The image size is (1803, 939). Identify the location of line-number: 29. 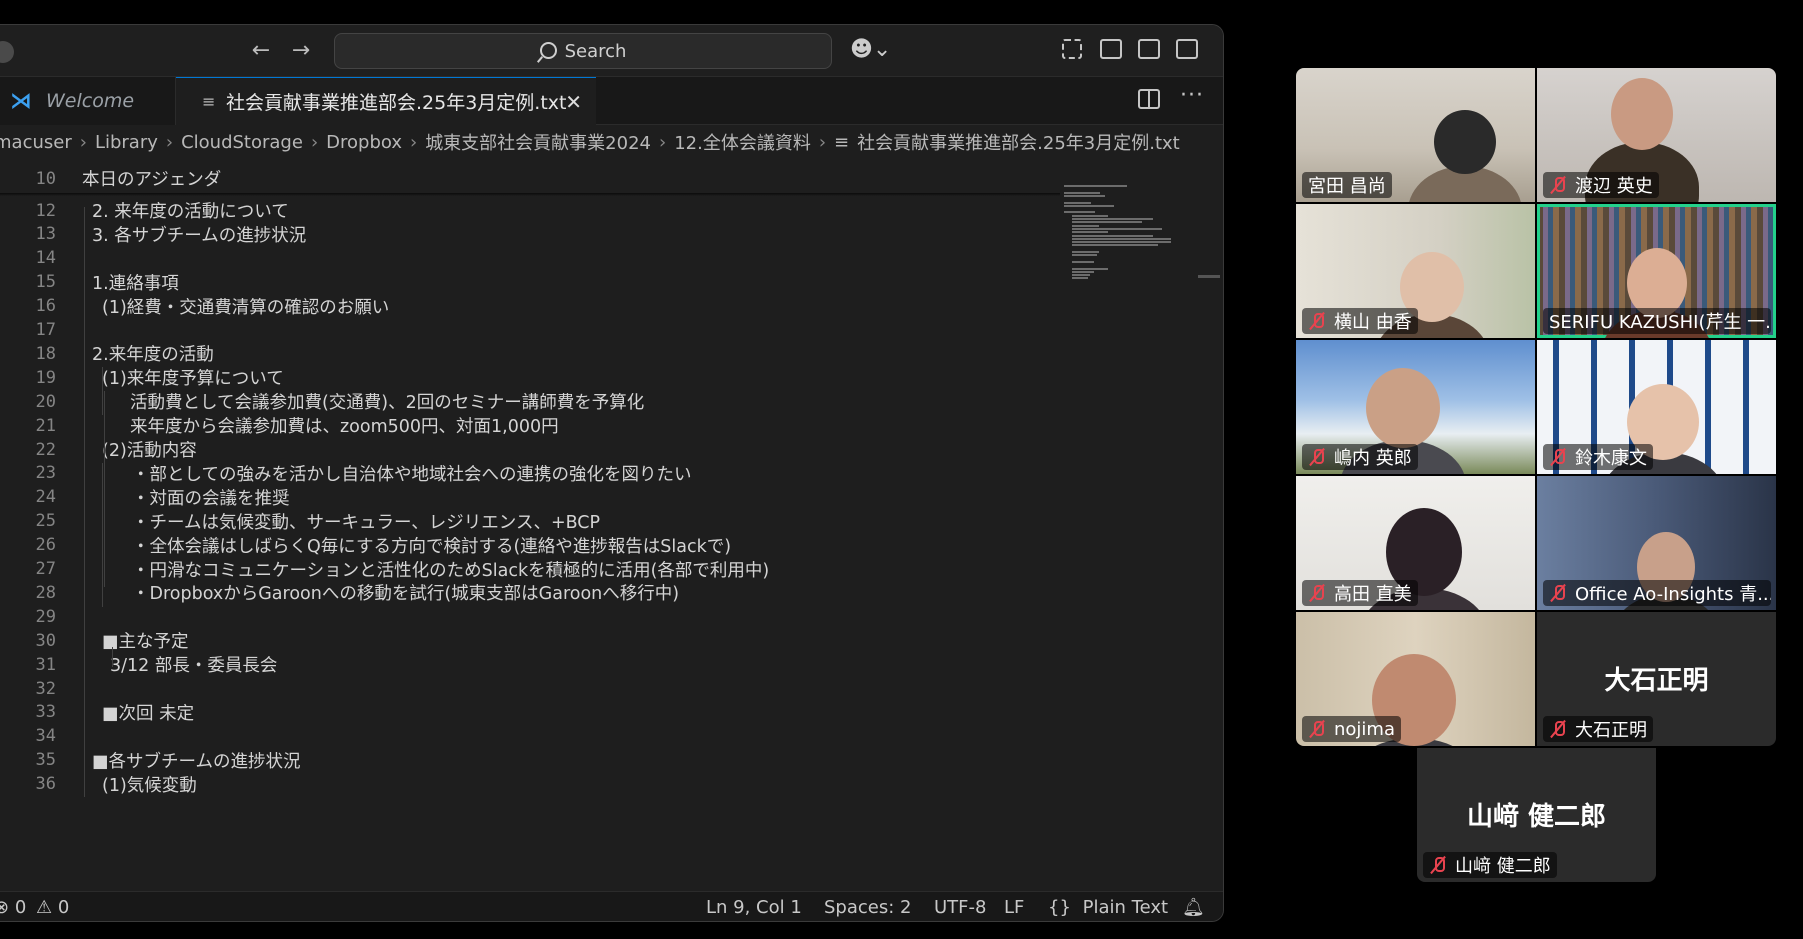
(45, 616).